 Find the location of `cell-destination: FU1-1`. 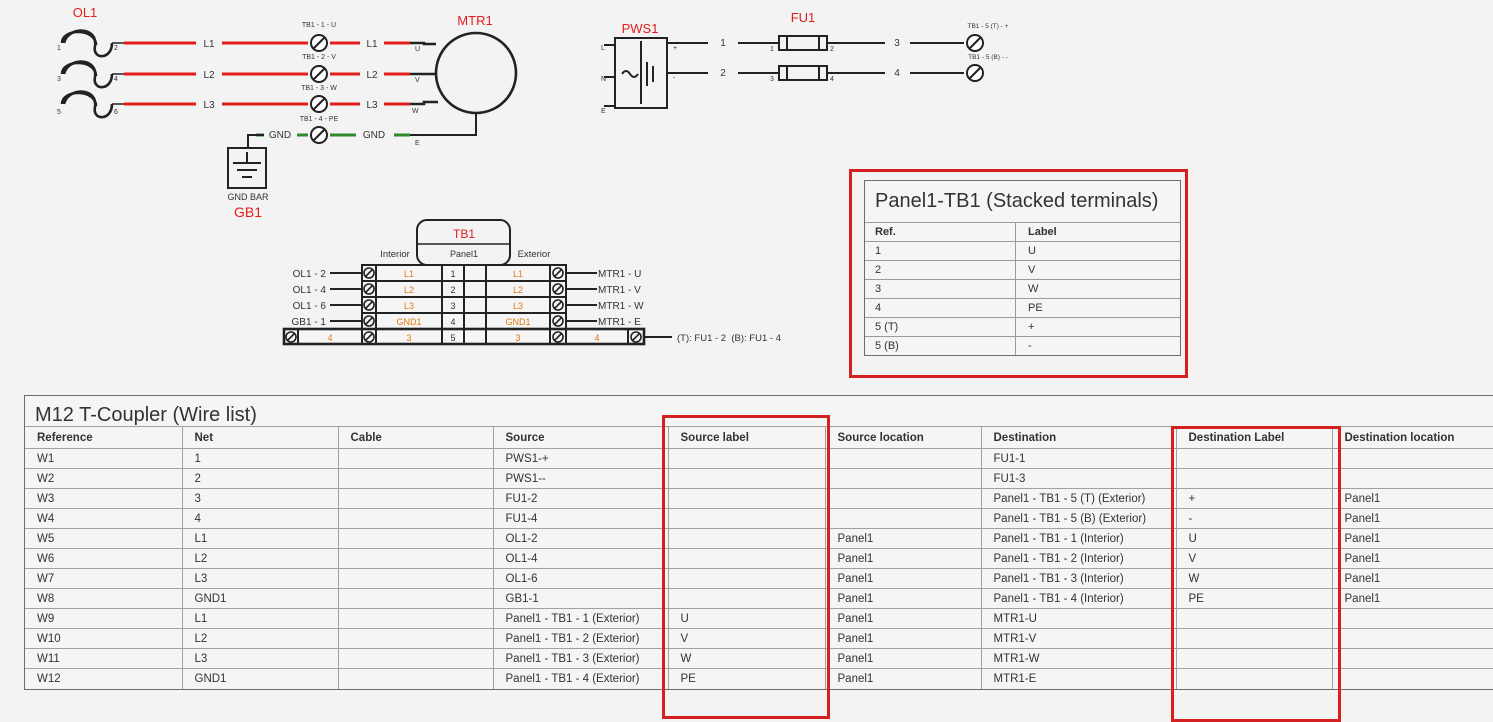

cell-destination: FU1-1 is located at coordinates (1078, 458).